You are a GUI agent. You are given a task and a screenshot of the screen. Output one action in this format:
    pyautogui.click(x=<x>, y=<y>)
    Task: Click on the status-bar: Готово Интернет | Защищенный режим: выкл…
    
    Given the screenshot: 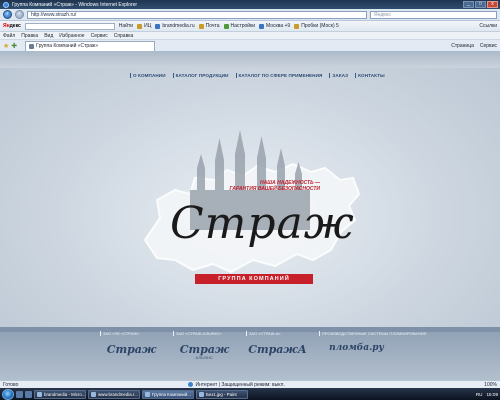 What is the action you would take?
    pyautogui.click(x=250, y=384)
    